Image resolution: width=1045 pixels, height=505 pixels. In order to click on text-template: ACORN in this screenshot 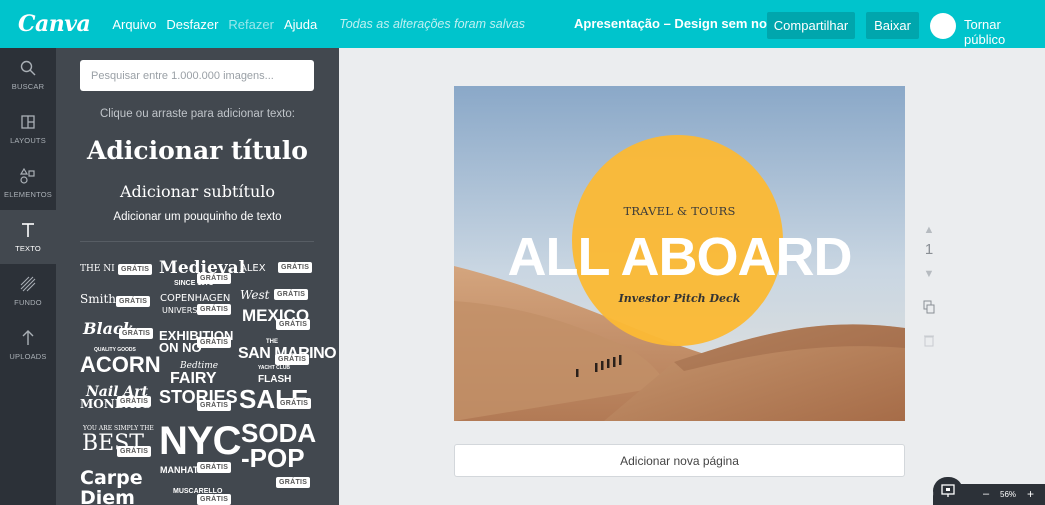, I will do `click(120, 365)`.